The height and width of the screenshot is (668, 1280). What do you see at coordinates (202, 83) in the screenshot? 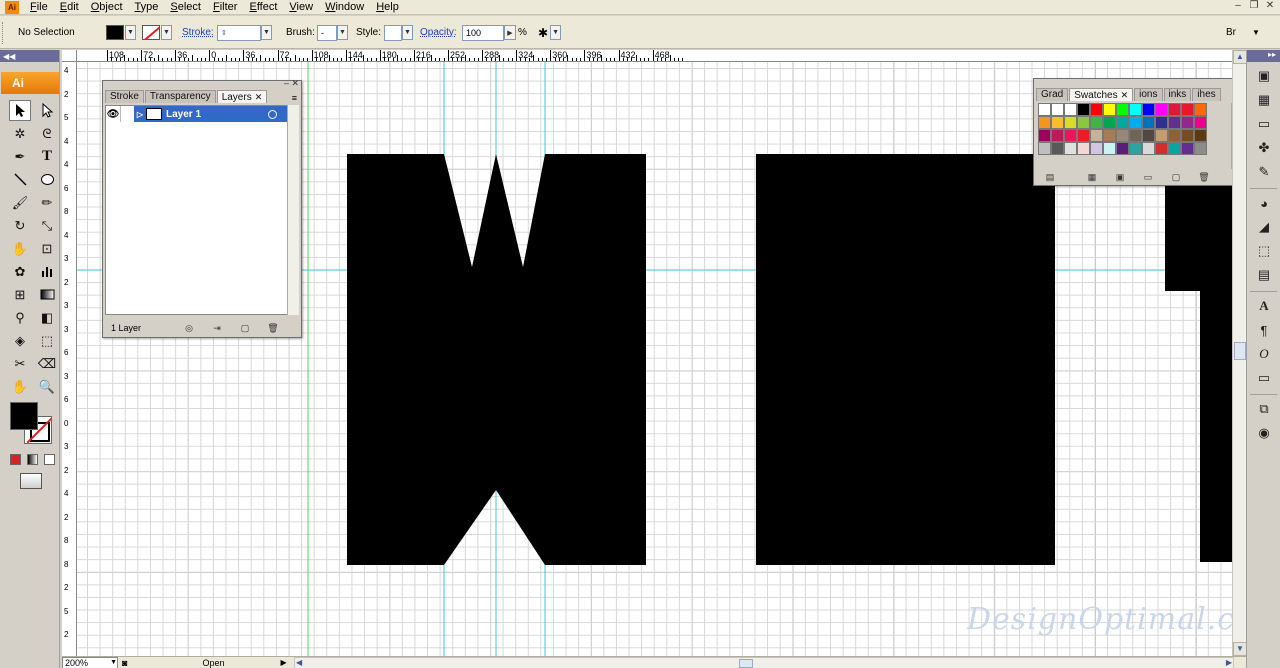
I see `layers-panel-titlebar: – ✕` at bounding box center [202, 83].